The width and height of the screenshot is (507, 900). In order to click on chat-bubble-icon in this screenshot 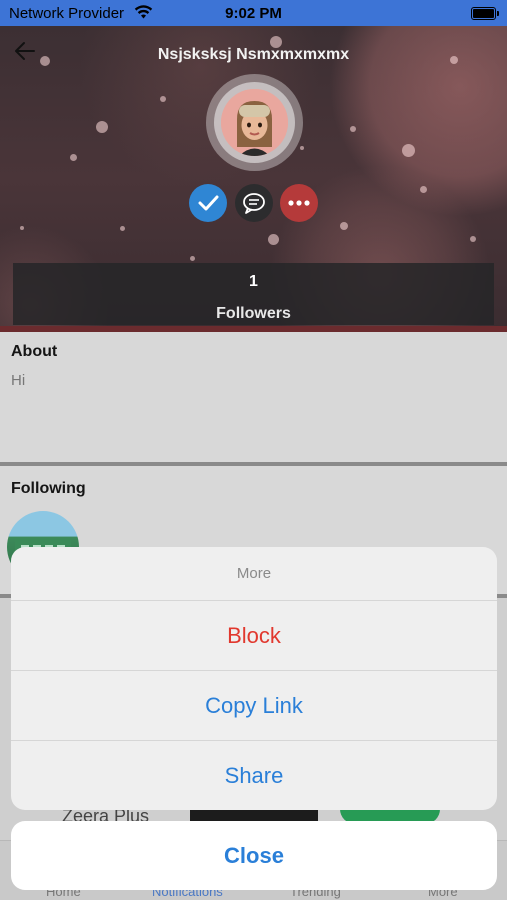, I will do `click(254, 203)`.